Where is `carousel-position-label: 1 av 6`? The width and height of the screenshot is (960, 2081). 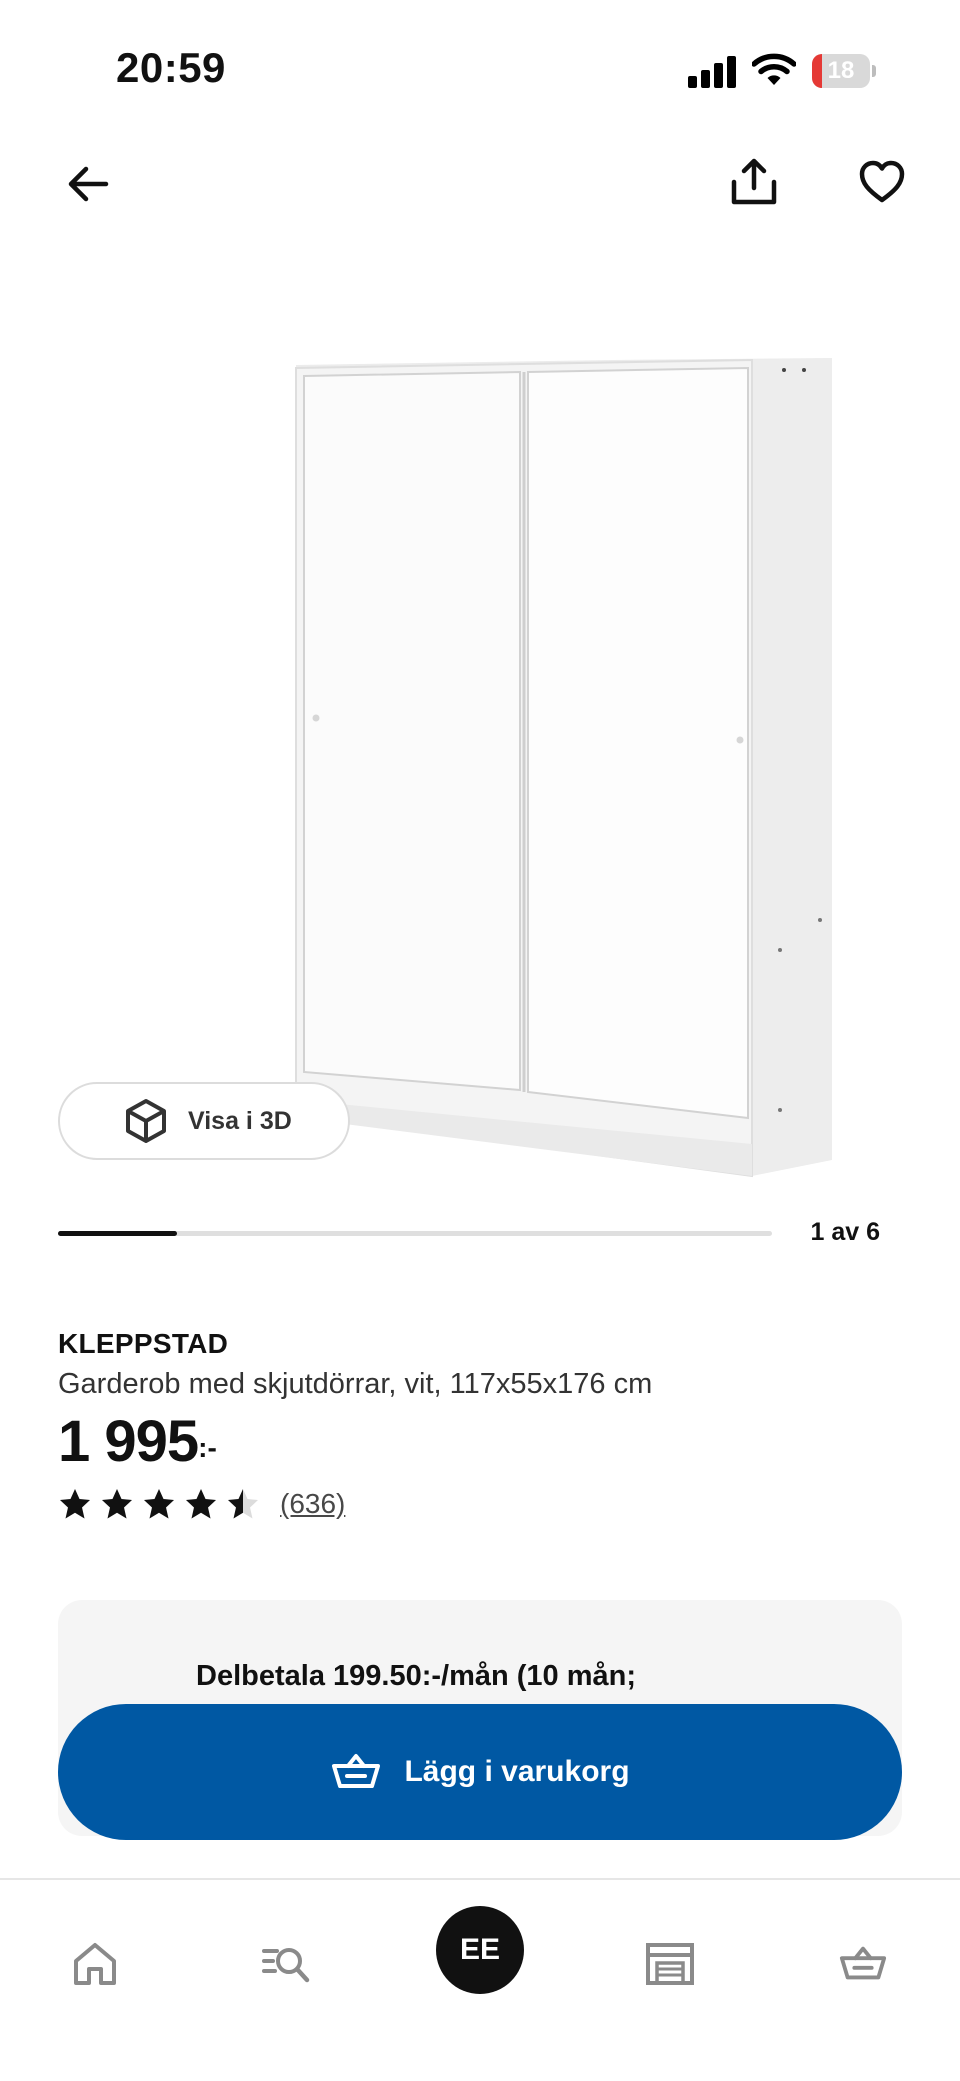 carousel-position-label: 1 av 6 is located at coordinates (845, 1232).